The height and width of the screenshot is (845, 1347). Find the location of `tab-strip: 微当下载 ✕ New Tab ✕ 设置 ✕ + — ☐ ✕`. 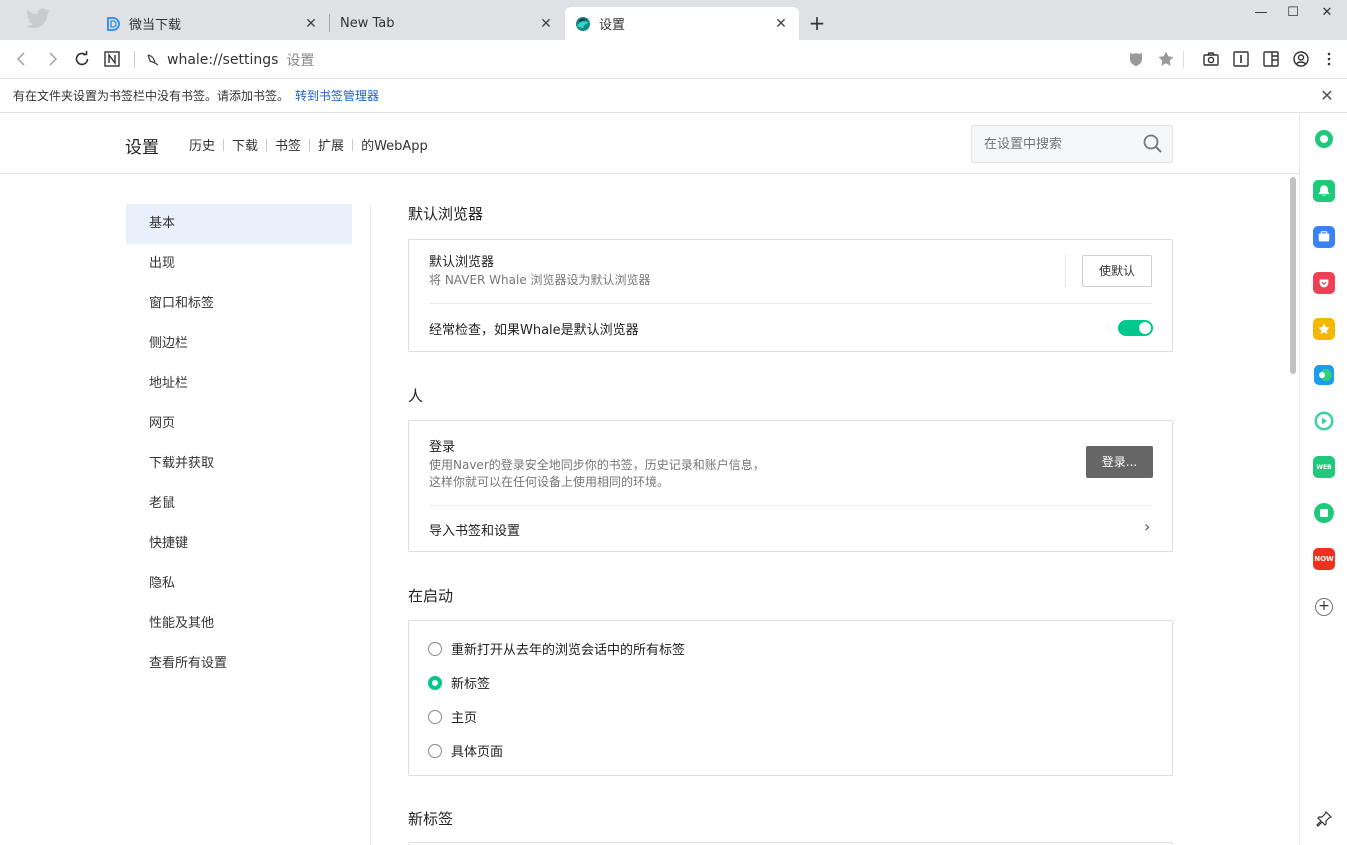

tab-strip: 微当下载 ✕ New Tab ✕ 设置 ✕ + — ☐ ✕ is located at coordinates (673, 20).